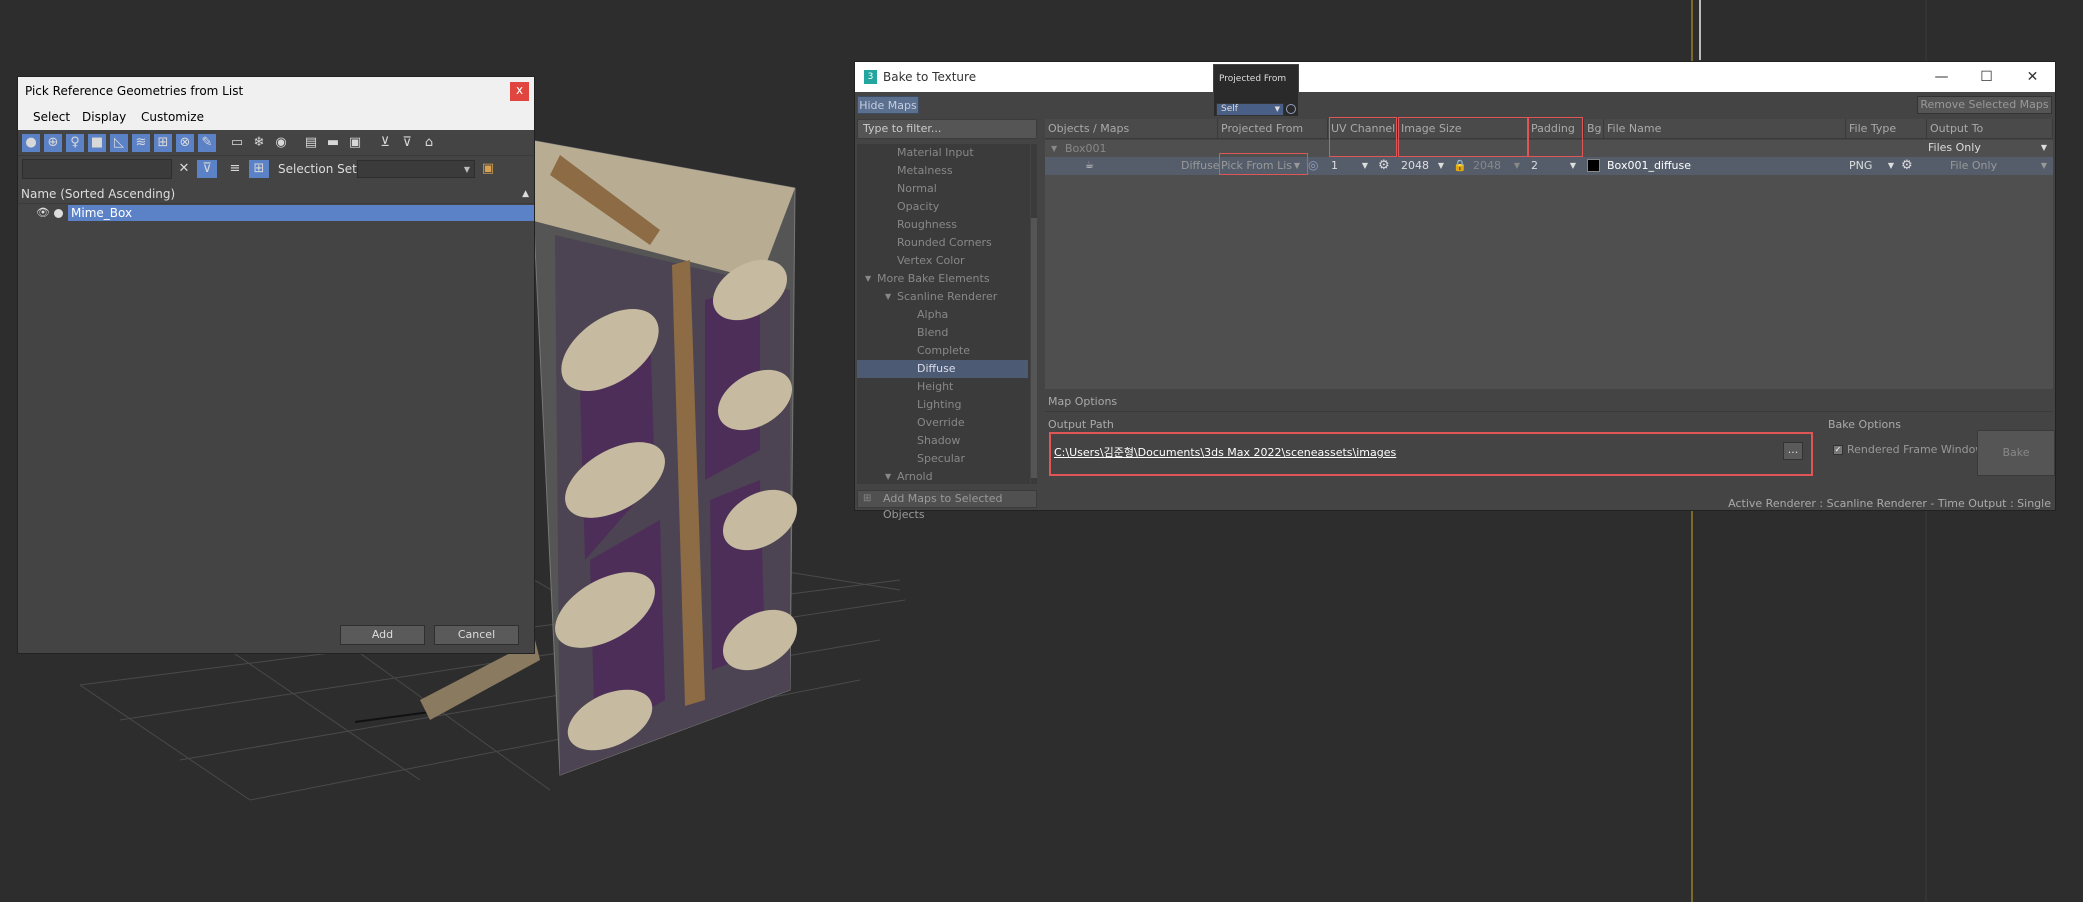  Describe the element at coordinates (888, 105) in the screenshot. I see `hide-maps-button: Hide Maps` at that location.